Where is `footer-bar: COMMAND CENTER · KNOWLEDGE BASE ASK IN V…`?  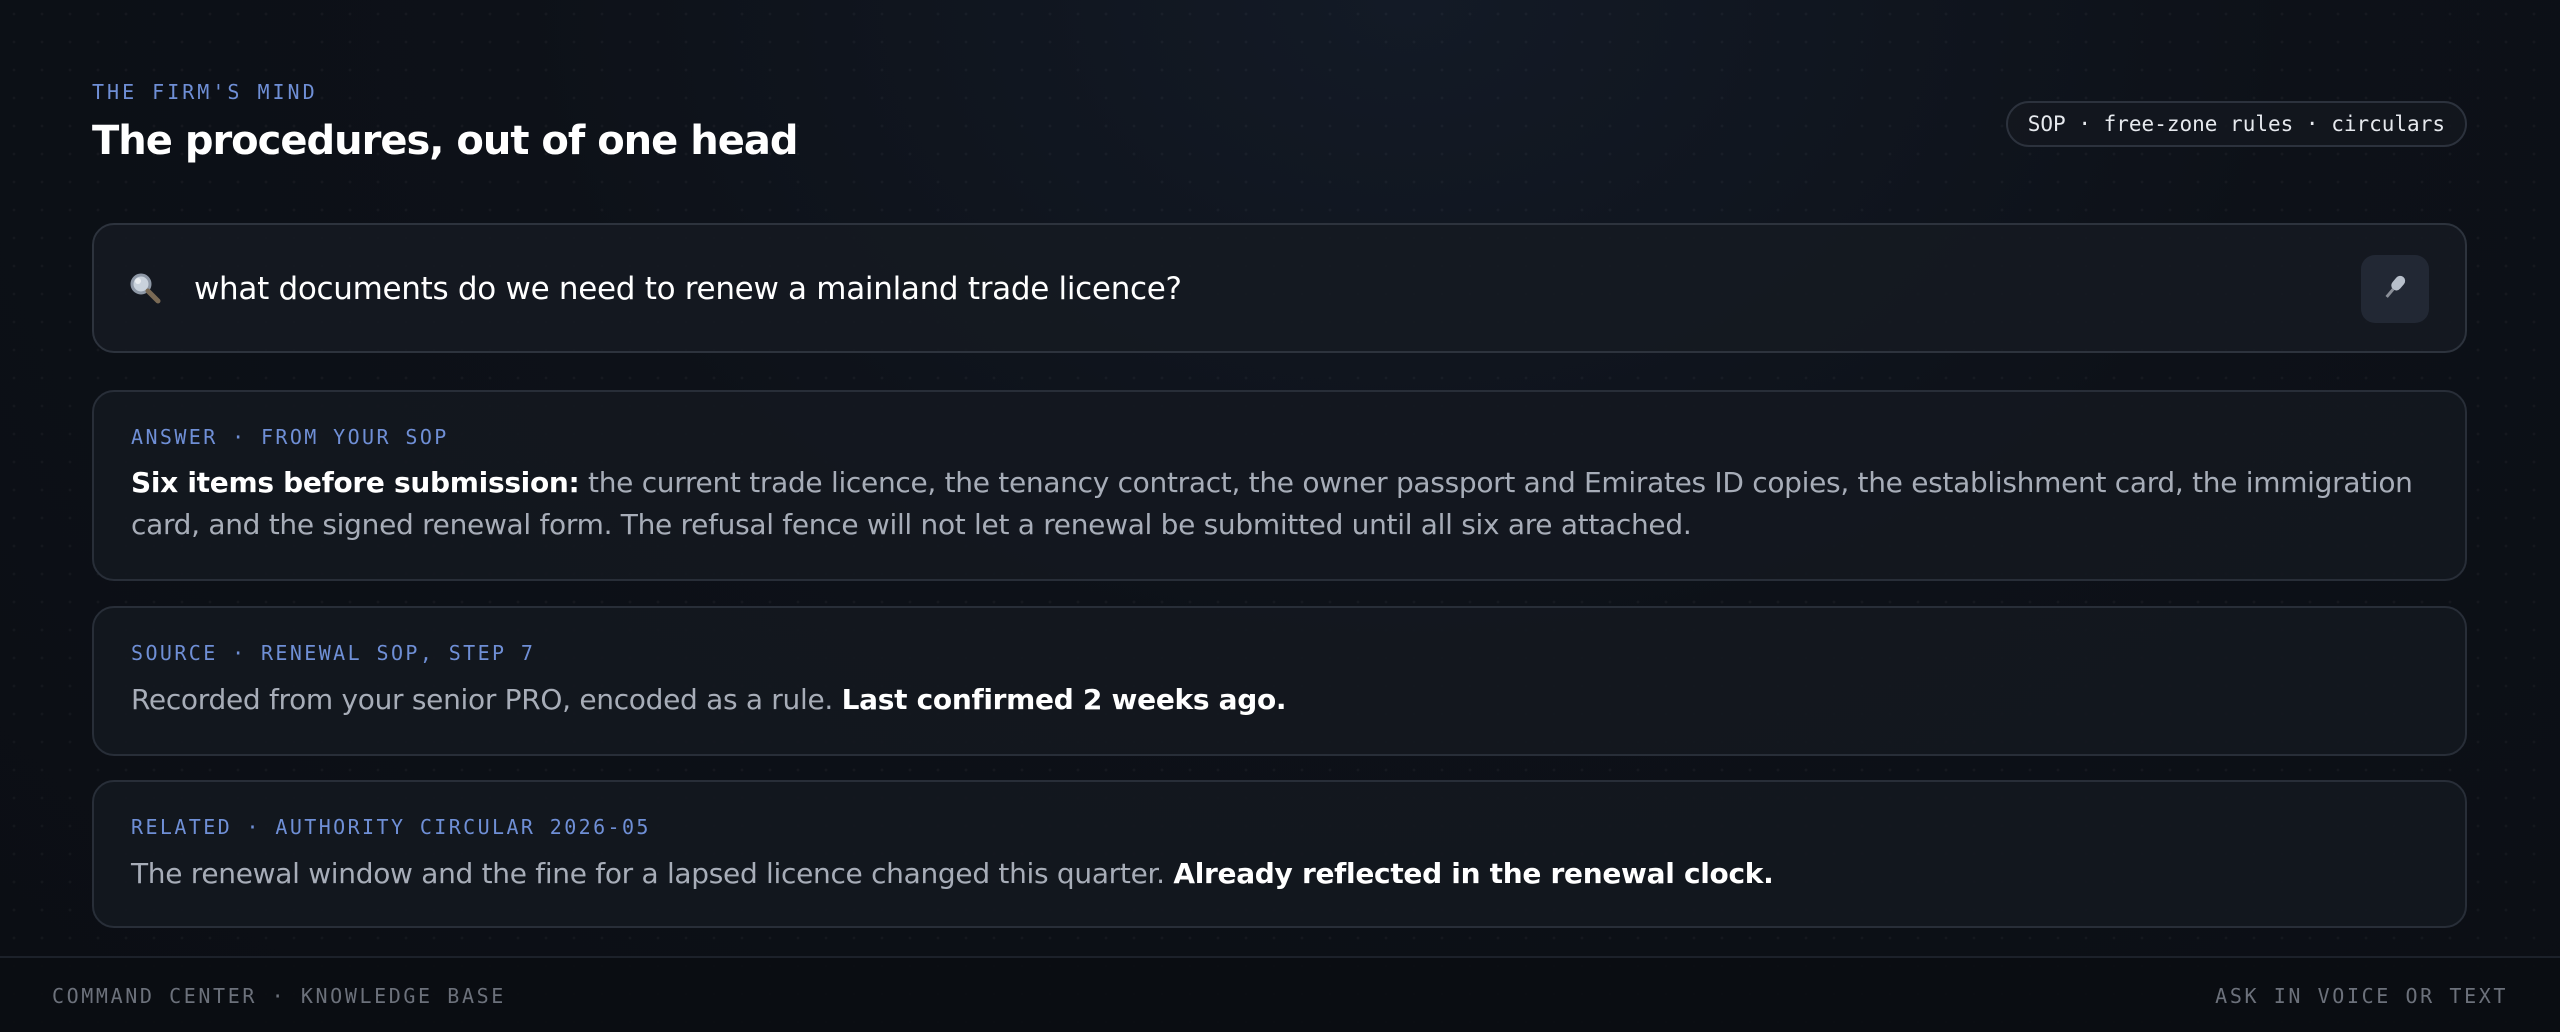 footer-bar: COMMAND CENTER · KNOWLEDGE BASE ASK IN V… is located at coordinates (1280, 994).